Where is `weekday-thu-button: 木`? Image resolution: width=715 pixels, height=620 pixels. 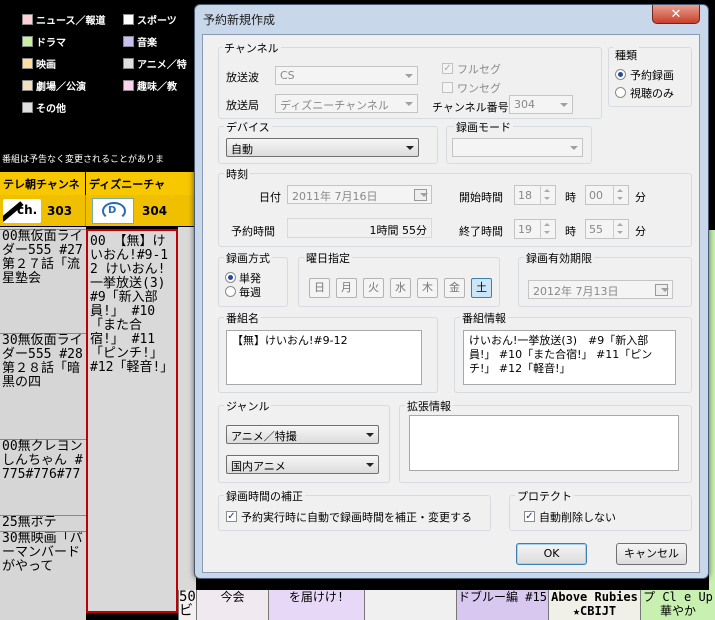
weekday-thu-button: 木 is located at coordinates (427, 288).